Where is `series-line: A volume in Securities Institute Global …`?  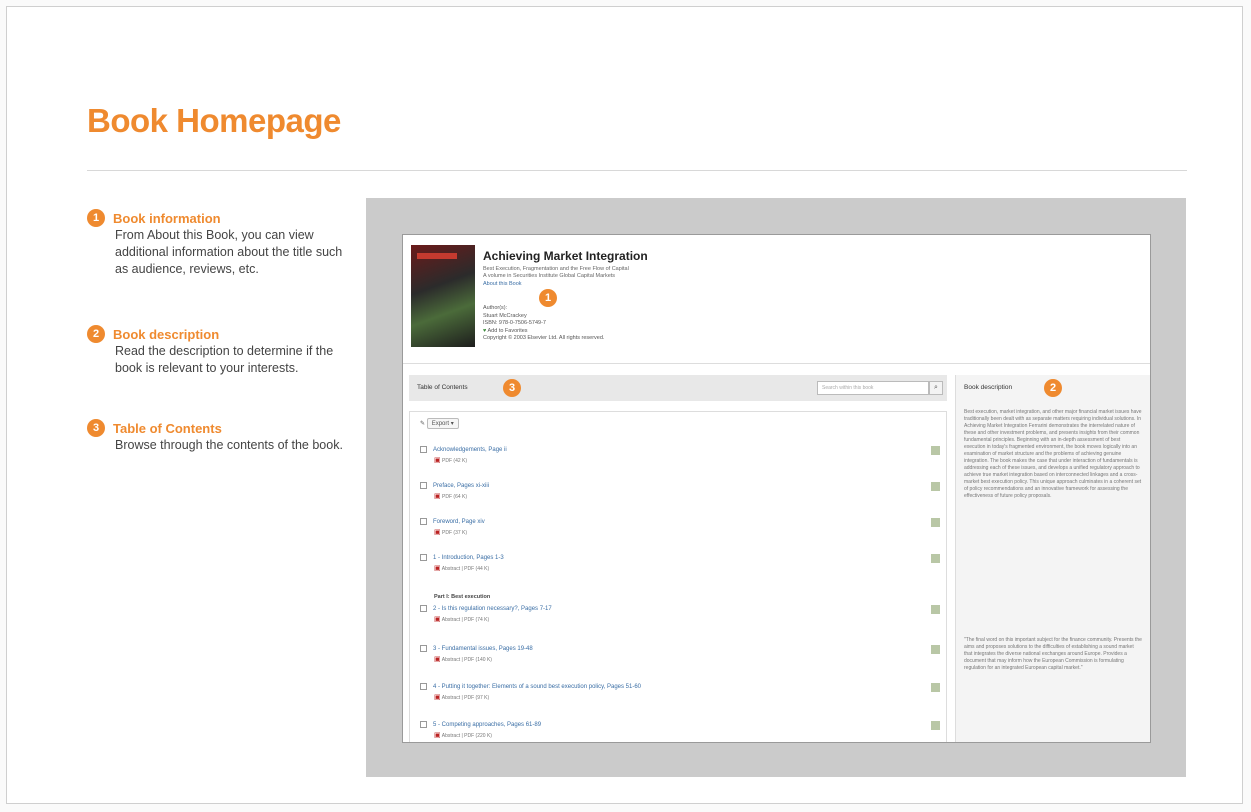
series-line: A volume in Securities Institute Global … is located at coordinates (549, 276).